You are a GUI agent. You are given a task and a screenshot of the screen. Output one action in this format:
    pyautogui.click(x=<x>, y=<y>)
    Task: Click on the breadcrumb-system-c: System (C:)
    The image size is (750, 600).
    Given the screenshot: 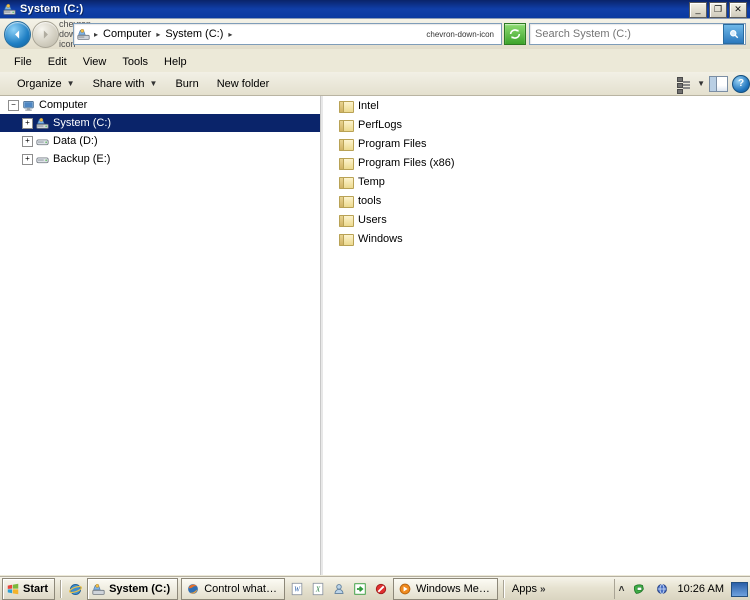 What is the action you would take?
    pyautogui.click(x=194, y=34)
    